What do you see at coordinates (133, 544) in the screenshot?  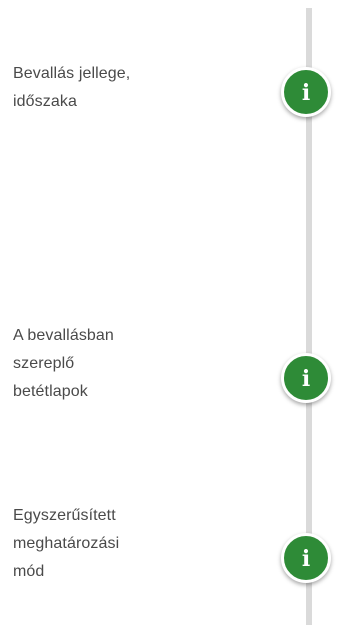 I see `step-label-egyszerusitett: Egyszerűsített meghatározási mód` at bounding box center [133, 544].